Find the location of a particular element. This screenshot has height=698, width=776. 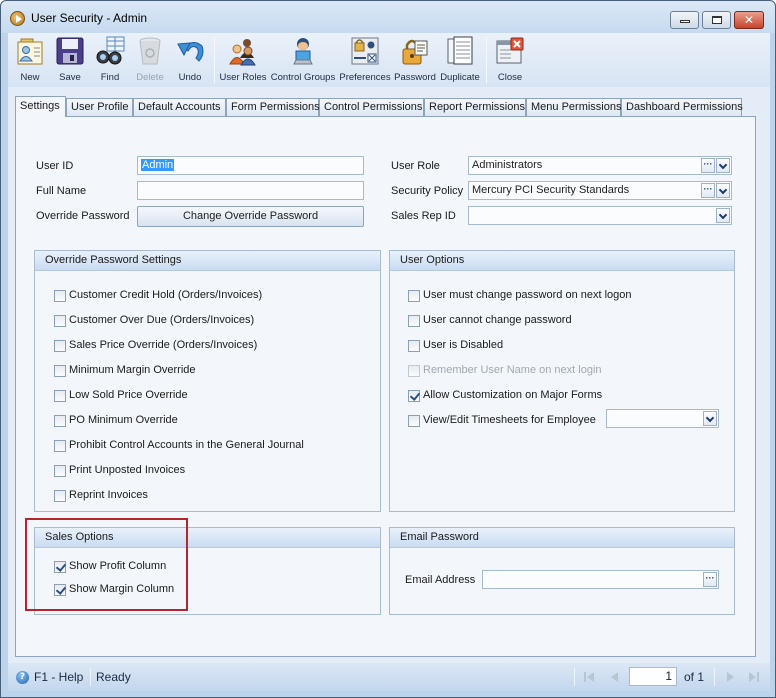

security-policy-browse-button: ··· is located at coordinates (708, 190).